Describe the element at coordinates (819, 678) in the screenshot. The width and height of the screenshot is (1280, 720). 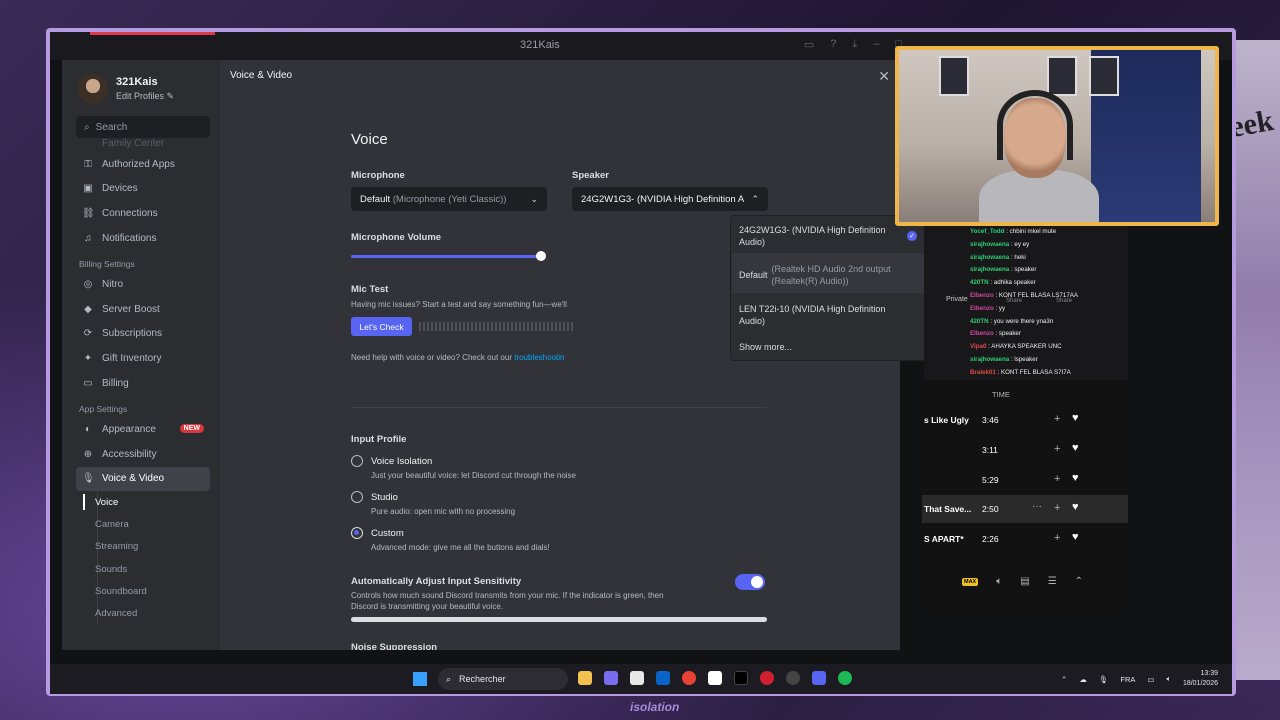
I see `discord-icon` at that location.